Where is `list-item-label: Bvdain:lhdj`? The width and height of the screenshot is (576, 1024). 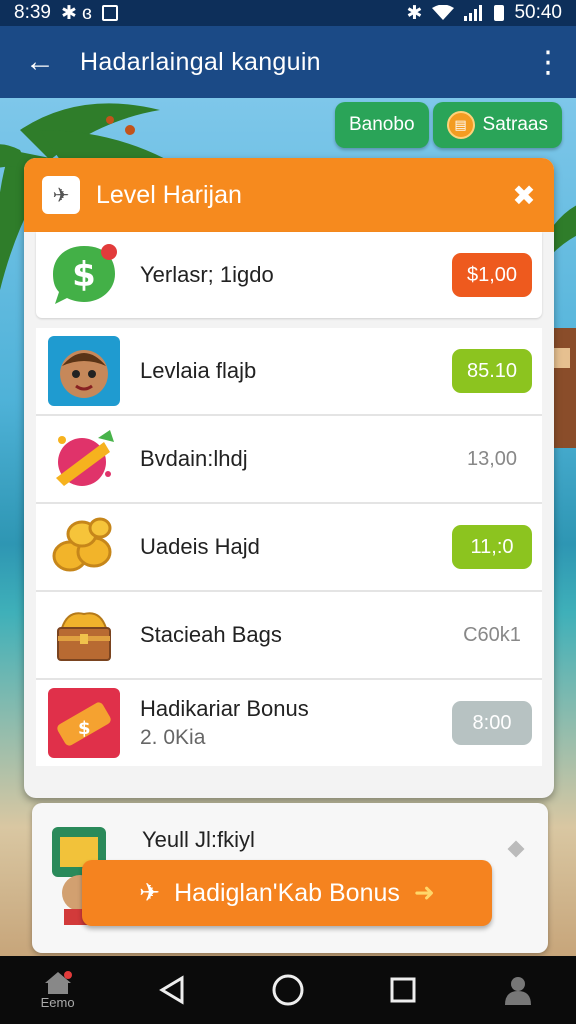
list-item-label: Bvdain:lhdj is located at coordinates (194, 458).